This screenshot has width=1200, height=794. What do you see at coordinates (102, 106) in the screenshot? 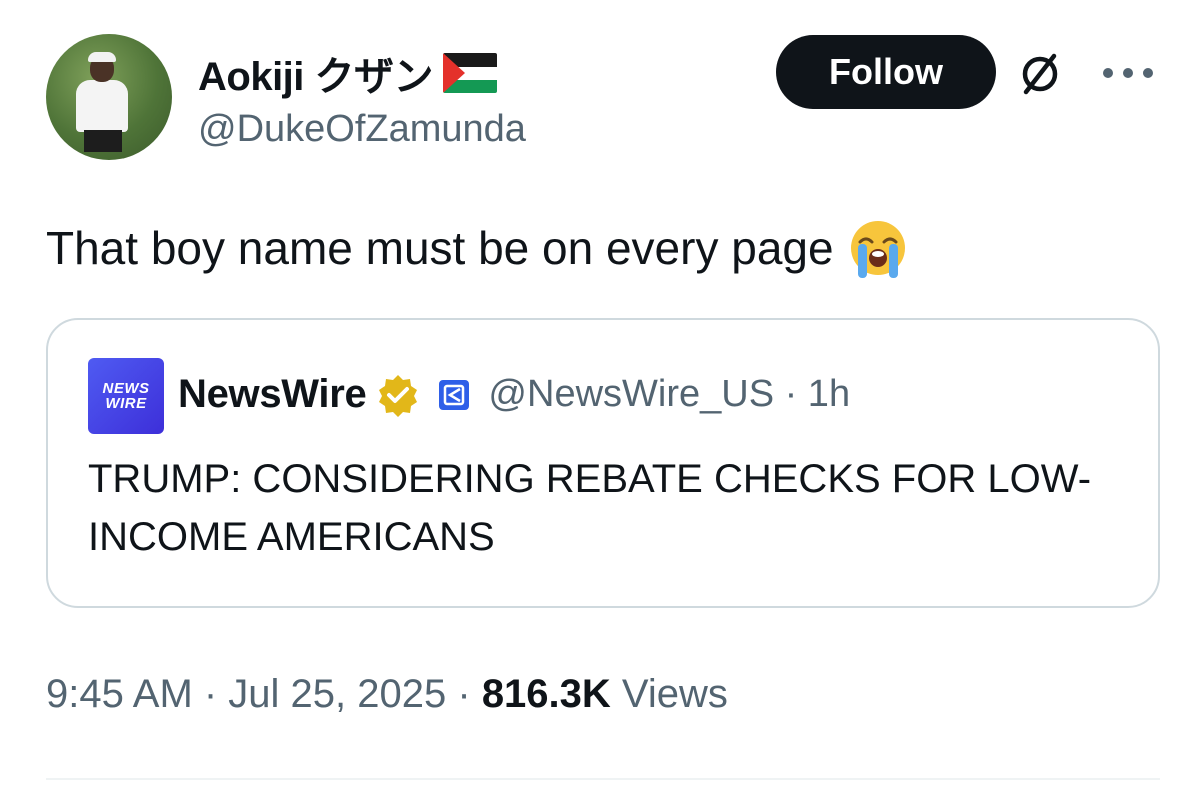
I see `avatar-figure-shirt` at bounding box center [102, 106].